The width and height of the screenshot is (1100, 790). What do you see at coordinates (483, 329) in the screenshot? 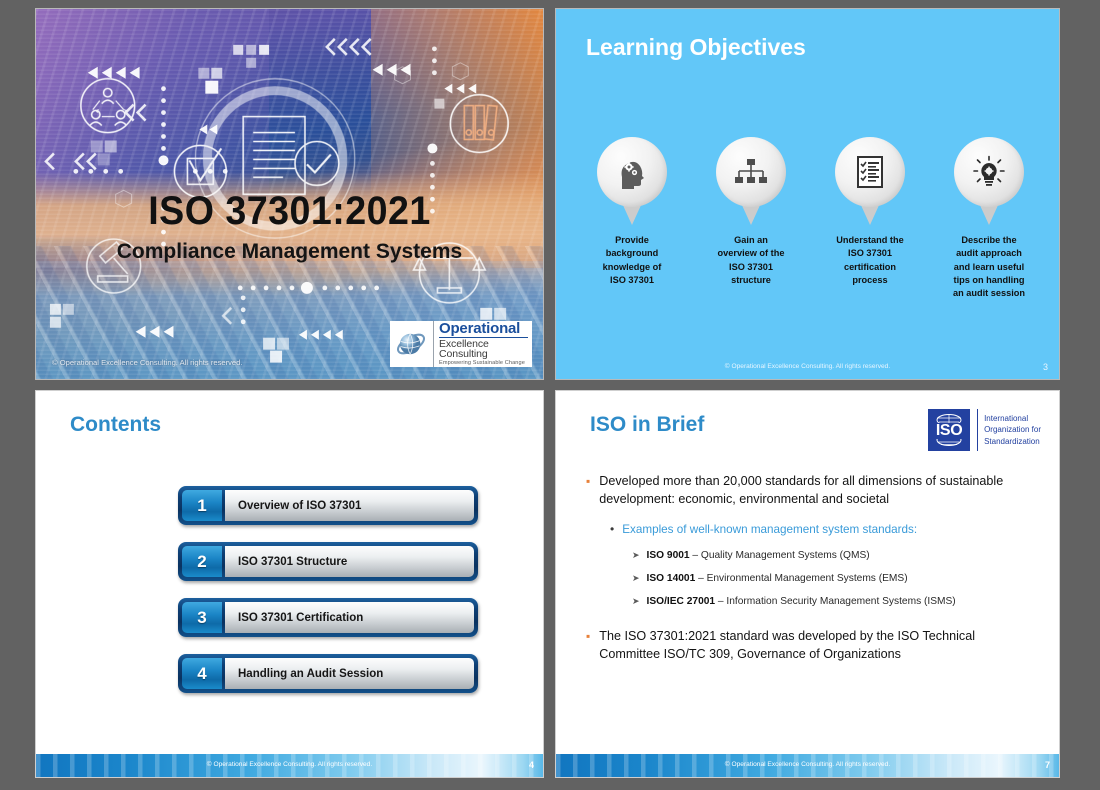
I see `logo-line-1: Operational` at bounding box center [483, 329].